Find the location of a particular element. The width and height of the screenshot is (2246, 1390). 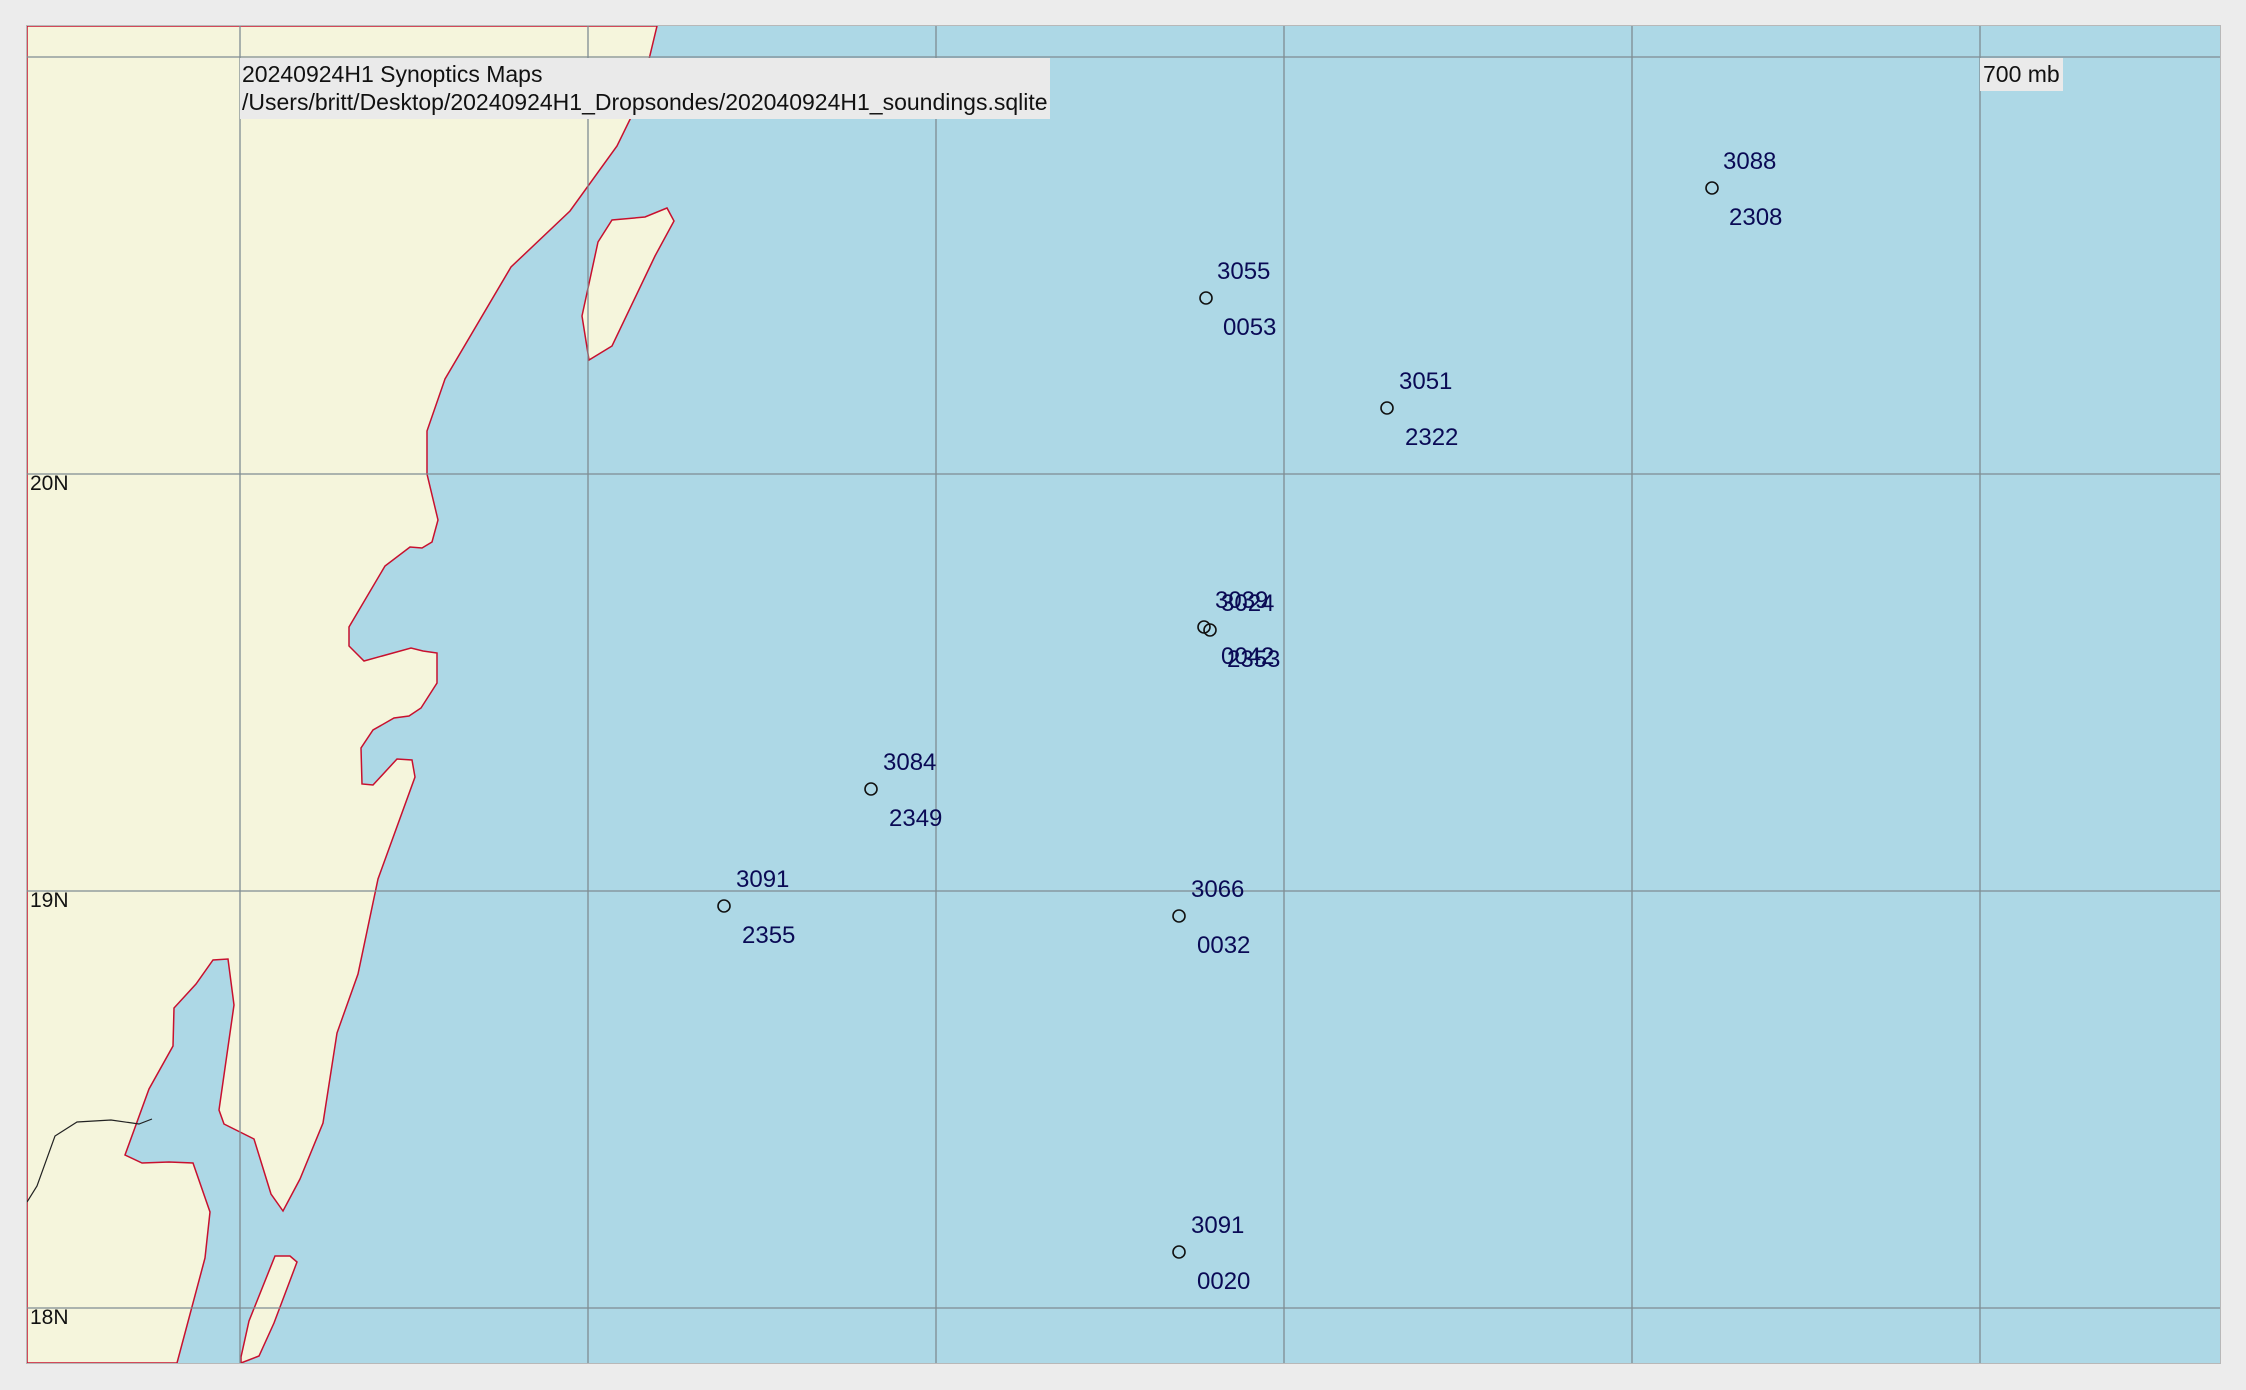

pressure-level-label: 700 mb is located at coordinates (2021, 74).